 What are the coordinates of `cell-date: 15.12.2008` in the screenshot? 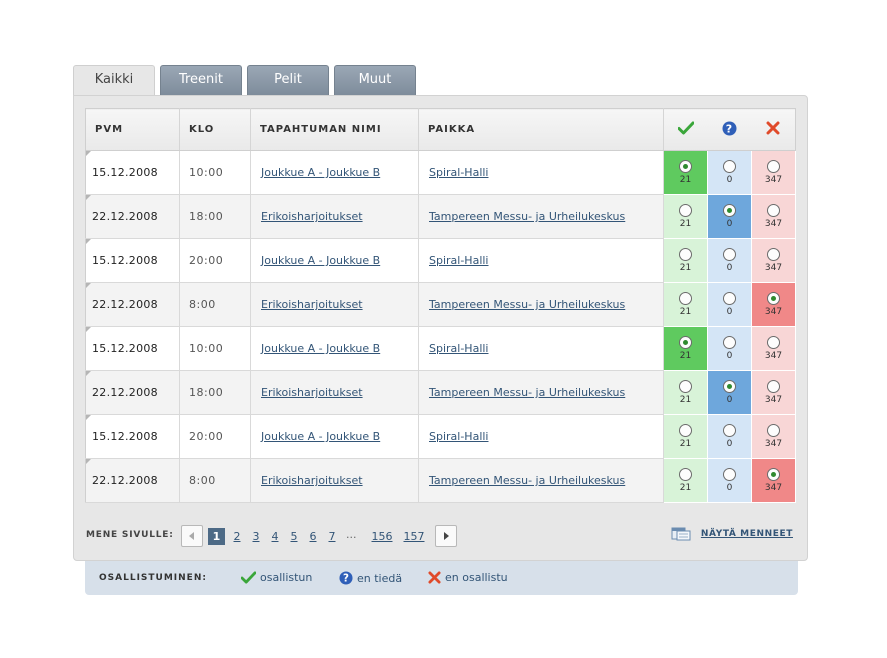 It's located at (132, 436).